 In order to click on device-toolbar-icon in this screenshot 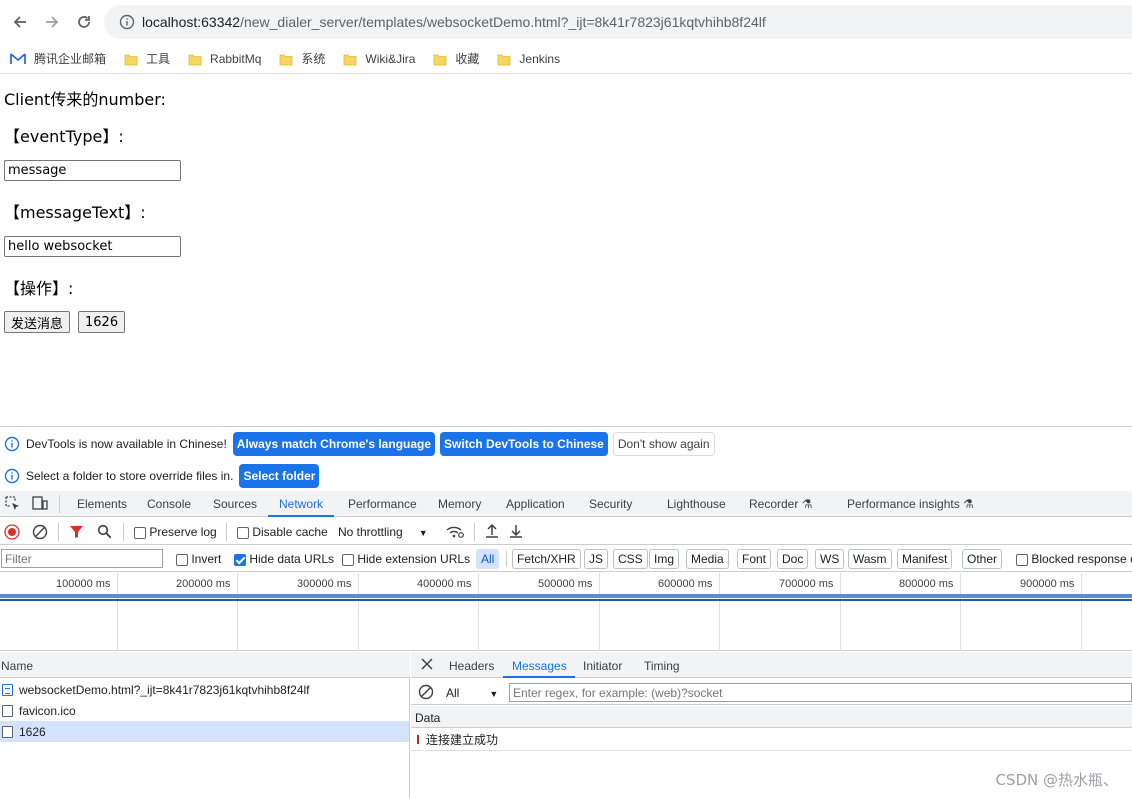, I will do `click(40, 505)`.